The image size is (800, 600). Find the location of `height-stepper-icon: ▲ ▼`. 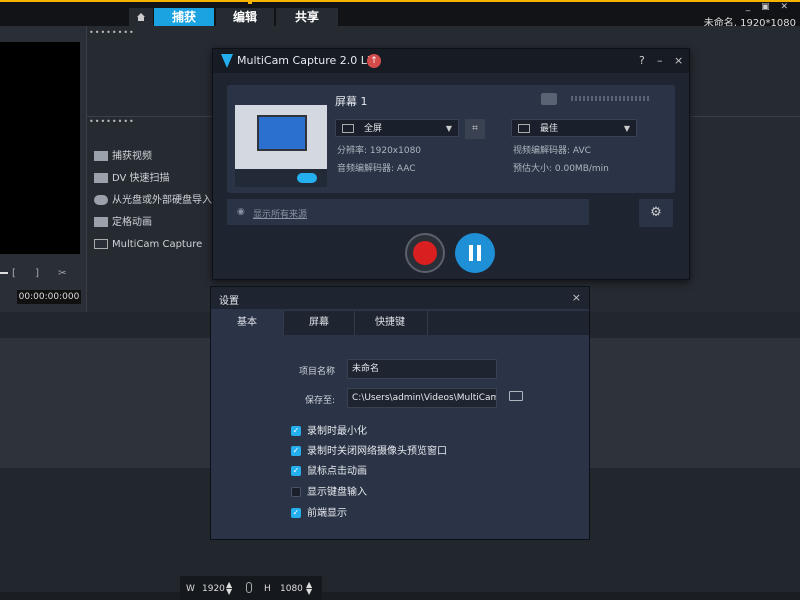

height-stepper-icon: ▲ ▼ is located at coordinates (309, 588).